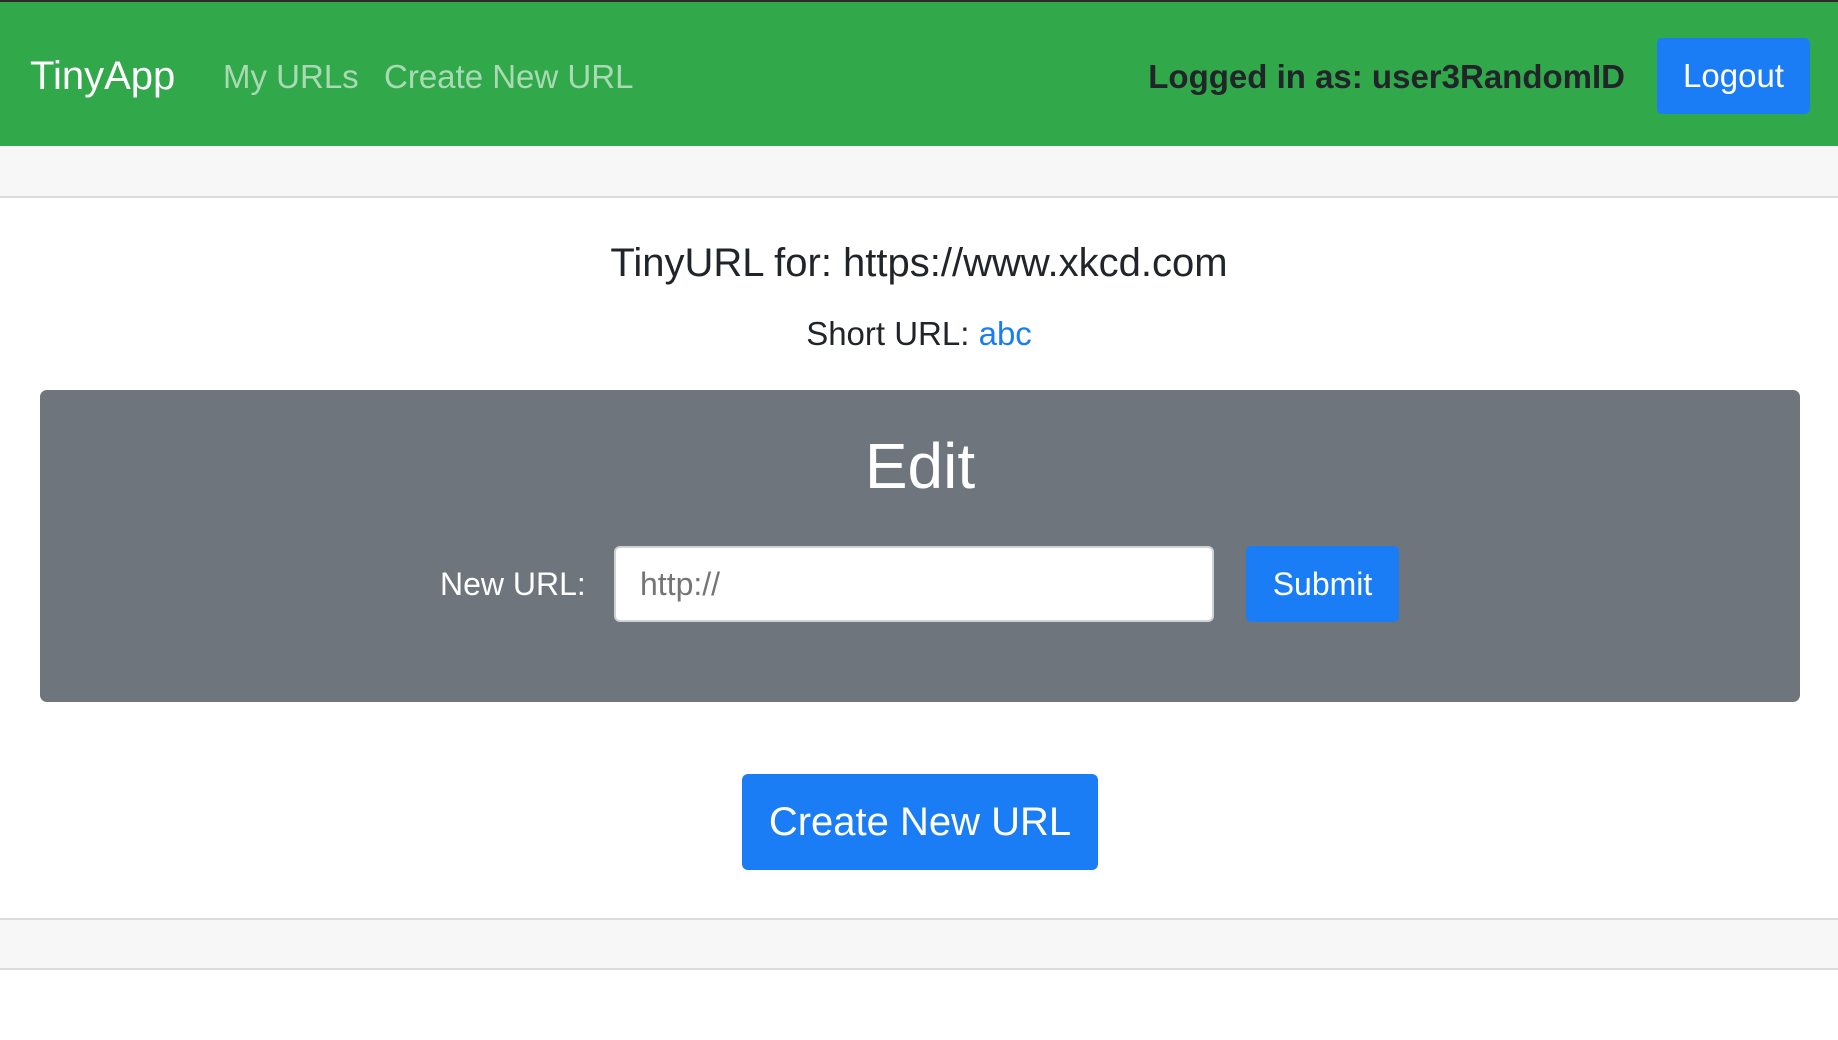  Describe the element at coordinates (1005, 333) in the screenshot. I see `short-url-link: abc` at that location.